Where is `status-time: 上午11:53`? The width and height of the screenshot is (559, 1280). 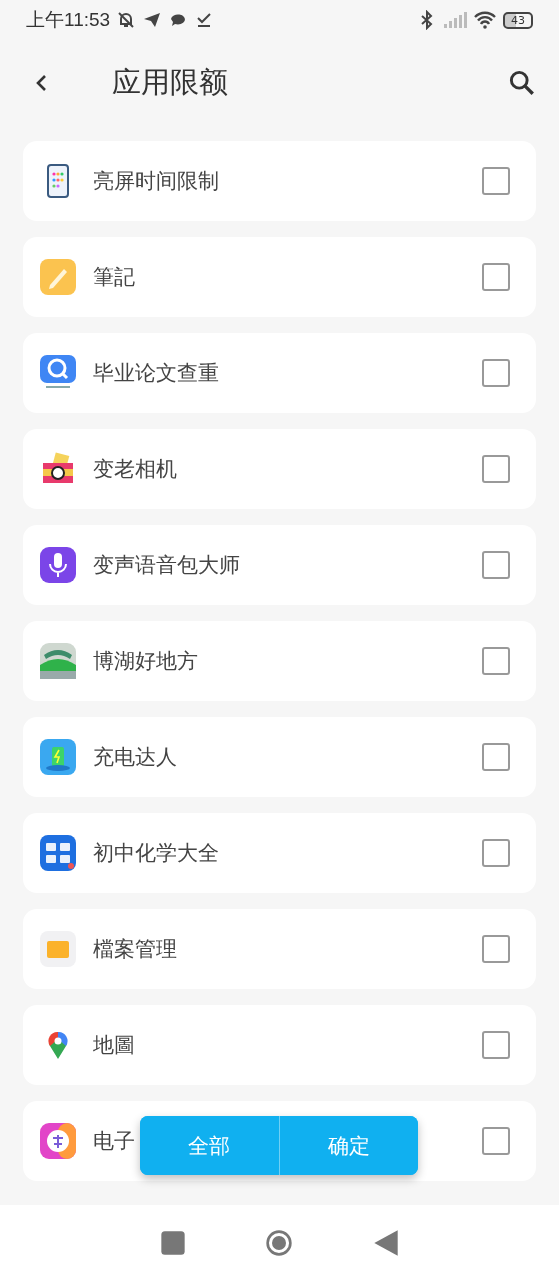
status-time: 上午11:53 is located at coordinates (68, 20).